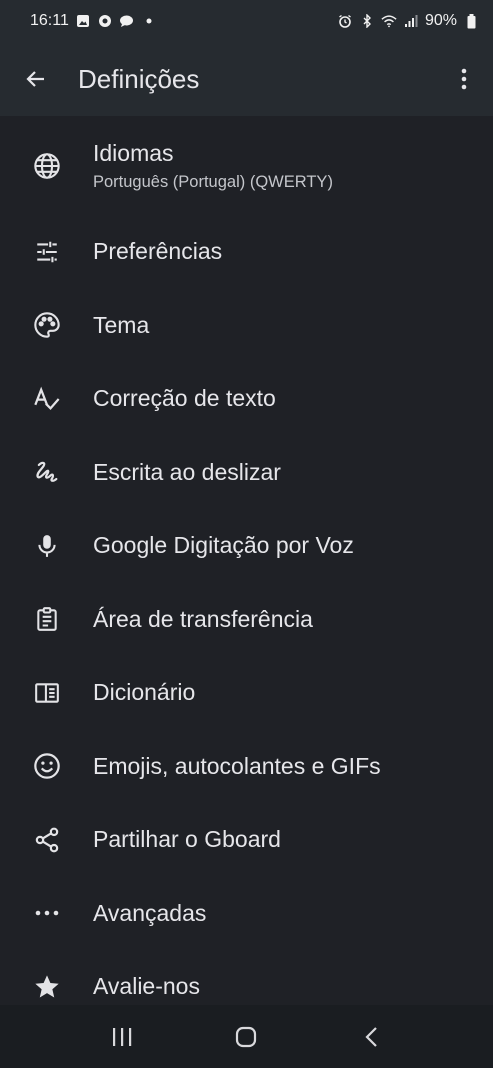  Describe the element at coordinates (47, 619) in the screenshot. I see `clipboard-icon` at that location.